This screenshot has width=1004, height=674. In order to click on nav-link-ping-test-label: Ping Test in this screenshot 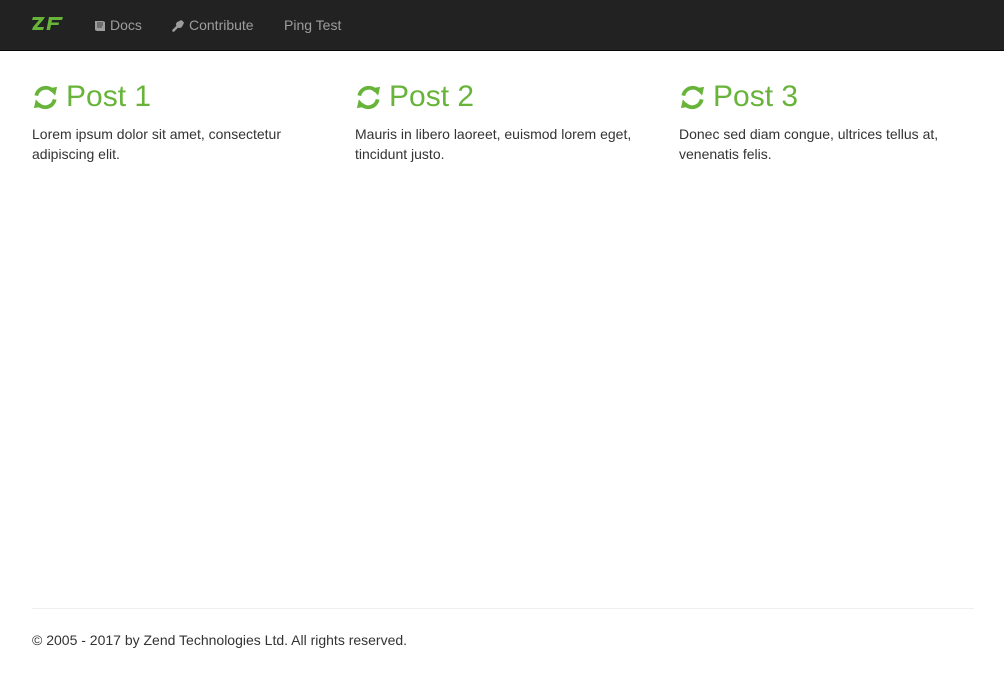, I will do `click(313, 25)`.